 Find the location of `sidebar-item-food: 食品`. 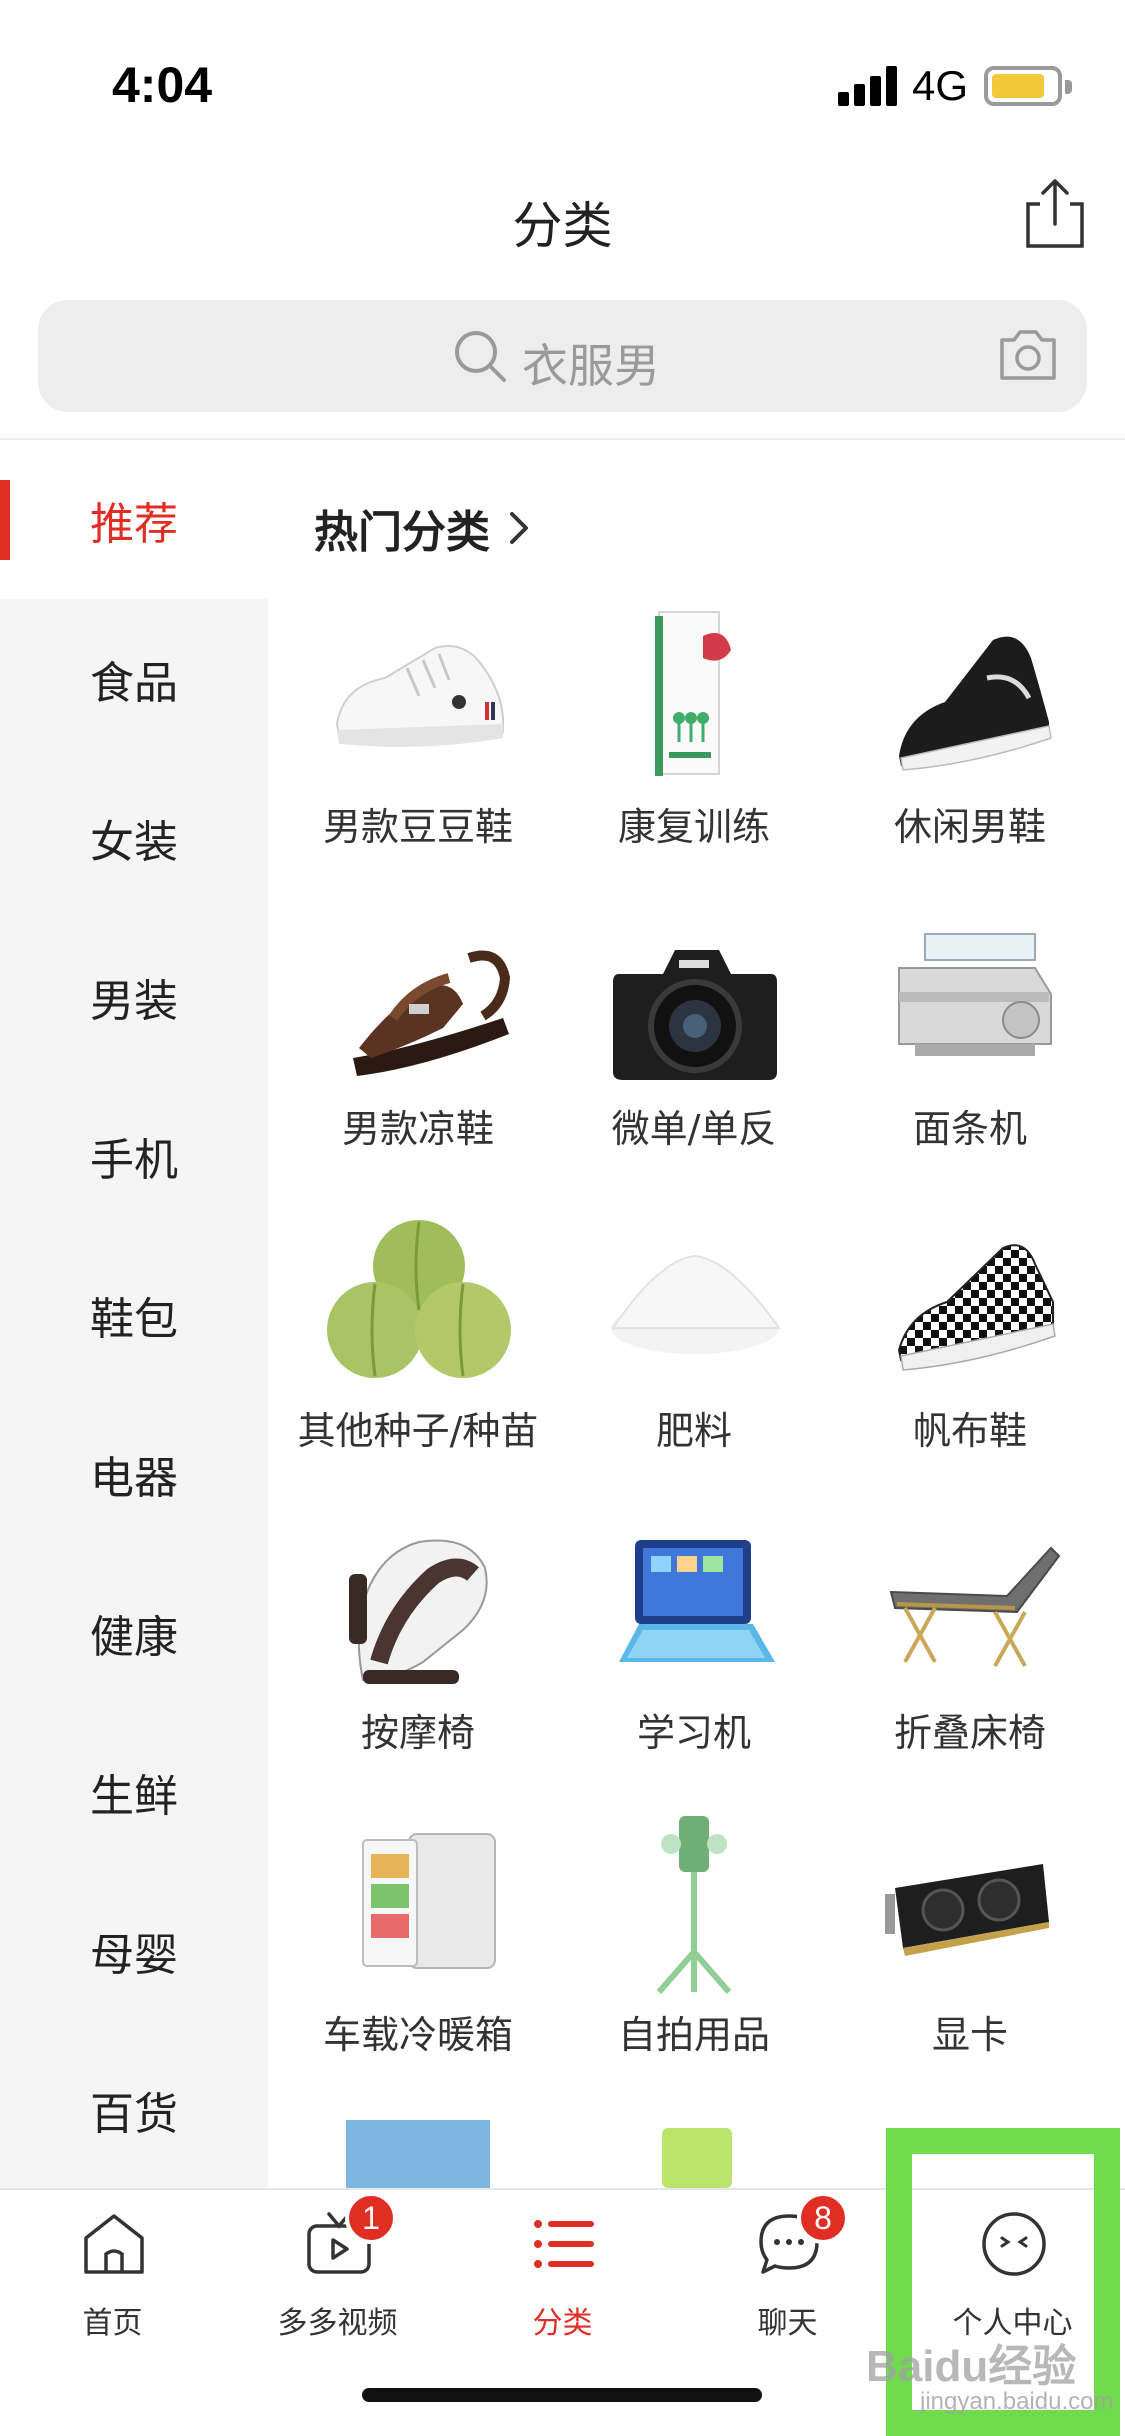

sidebar-item-food: 食品 is located at coordinates (134, 678).